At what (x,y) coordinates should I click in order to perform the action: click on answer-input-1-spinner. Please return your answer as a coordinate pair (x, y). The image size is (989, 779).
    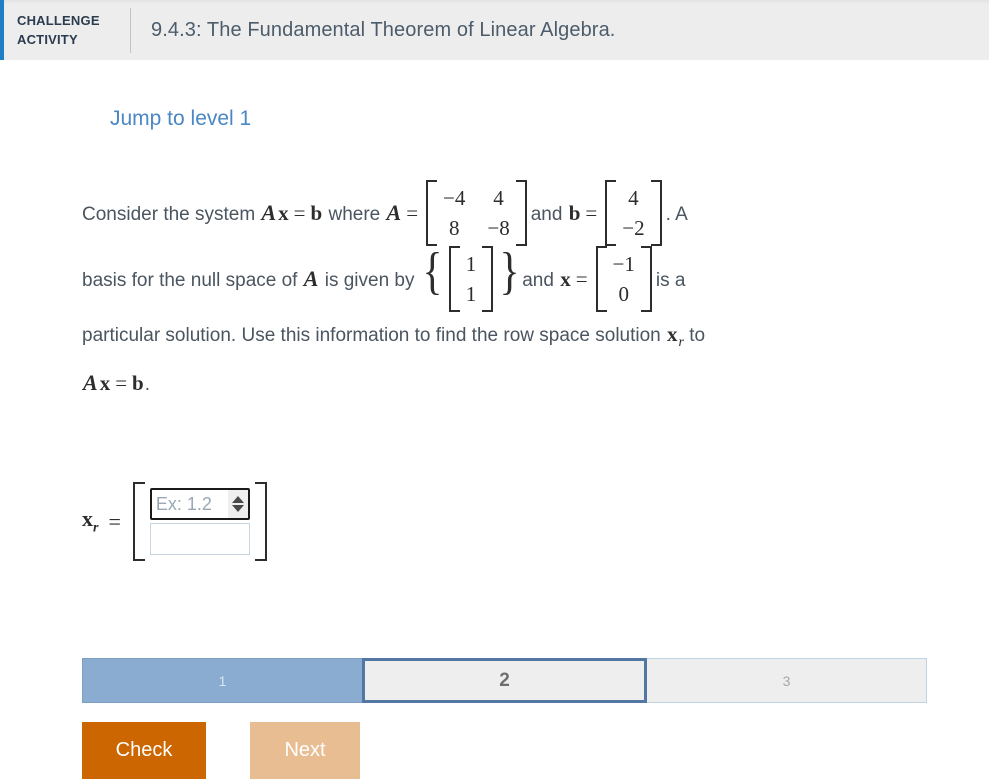
    Looking at the image, I should click on (237, 504).